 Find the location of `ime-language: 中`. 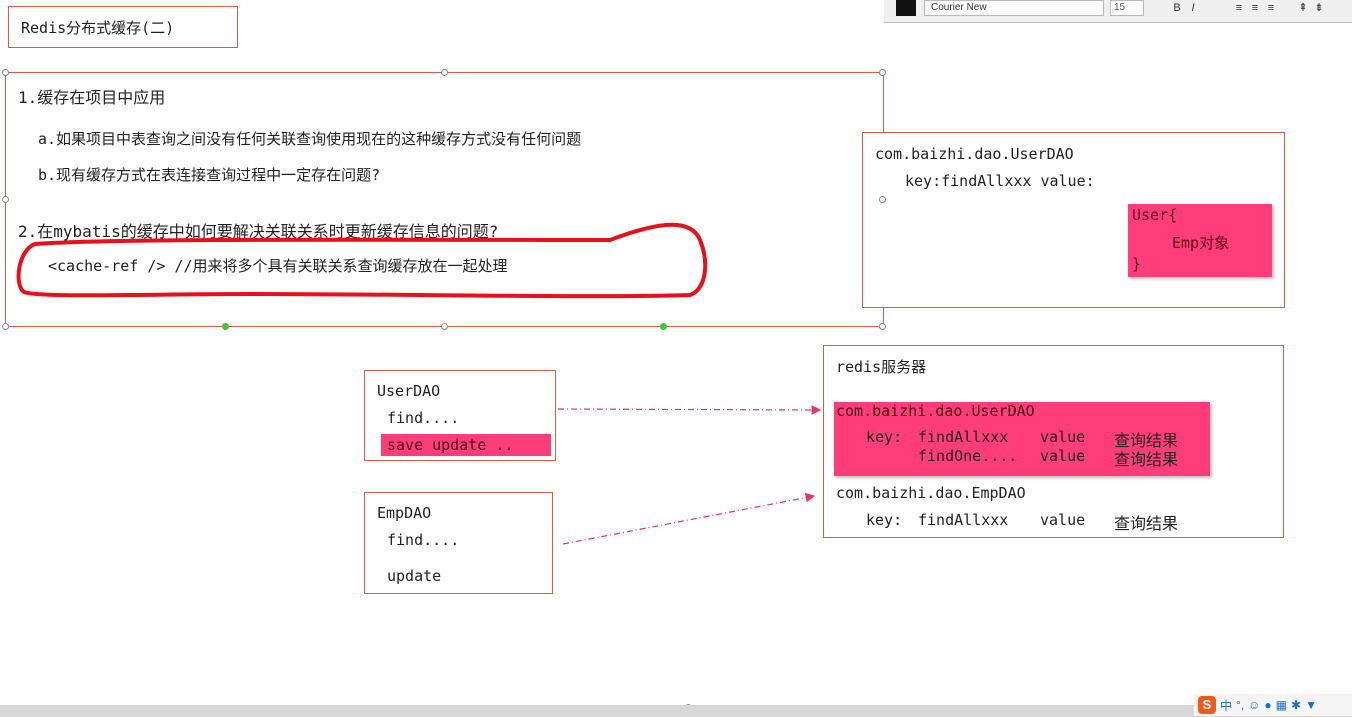

ime-language: 中 is located at coordinates (1226, 705).